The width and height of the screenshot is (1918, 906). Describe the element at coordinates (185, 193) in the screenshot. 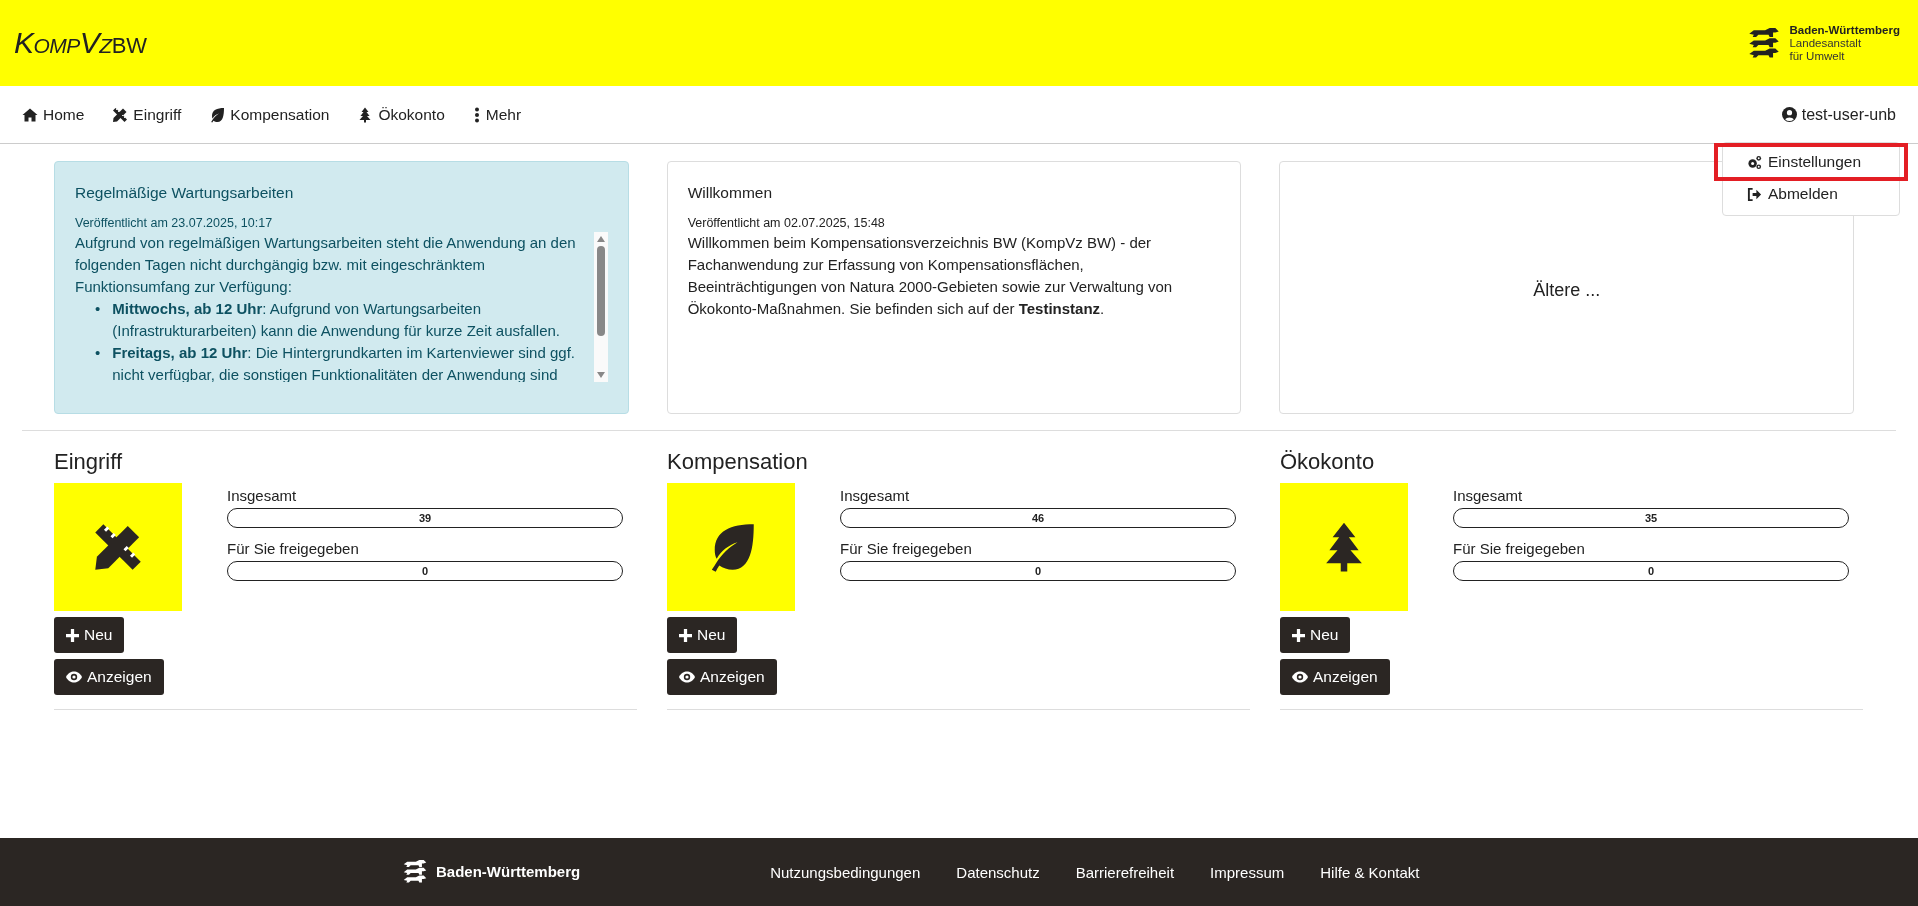

I see `card-title: Regelmäßige Wartungsarbeiten` at that location.